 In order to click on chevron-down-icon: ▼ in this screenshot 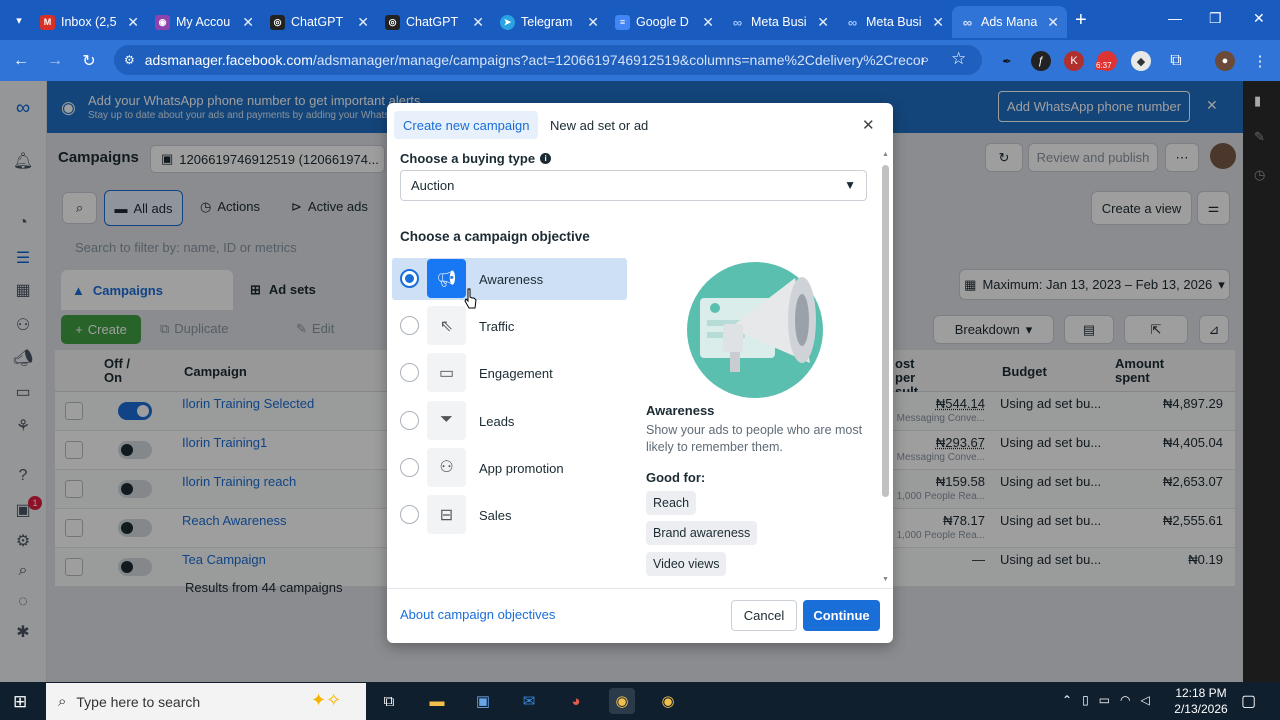, I will do `click(850, 185)`.